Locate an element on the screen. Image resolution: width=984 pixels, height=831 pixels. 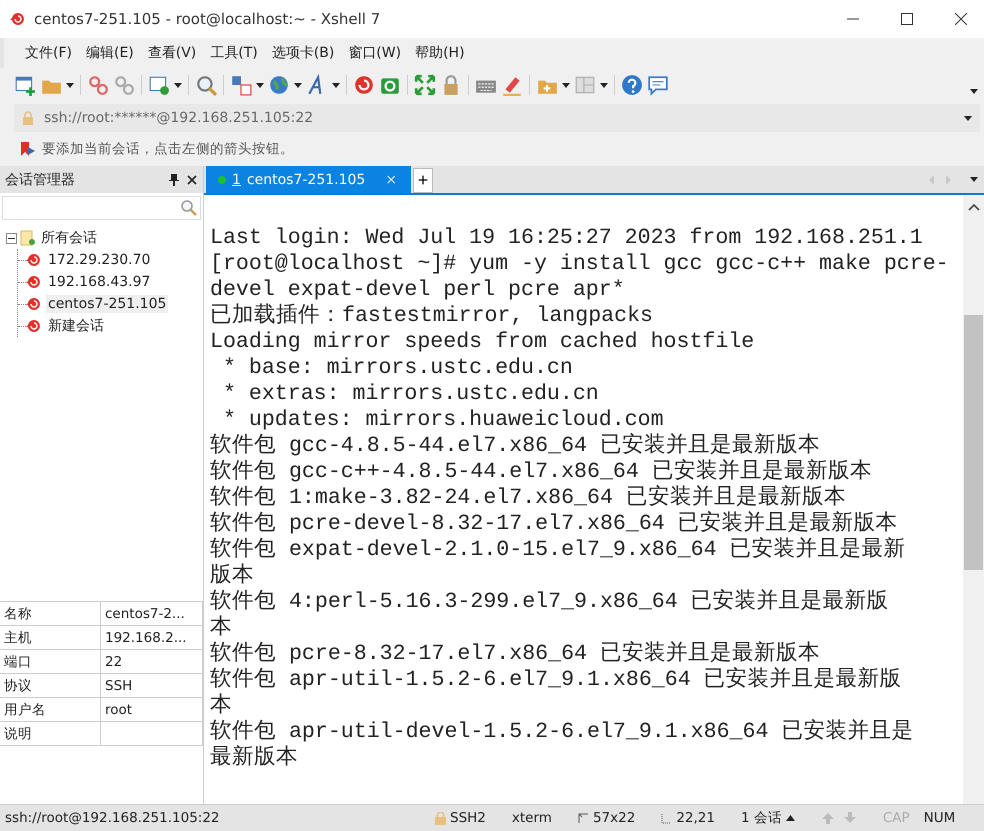
terminal-line: 最新版本 is located at coordinates (254, 758).